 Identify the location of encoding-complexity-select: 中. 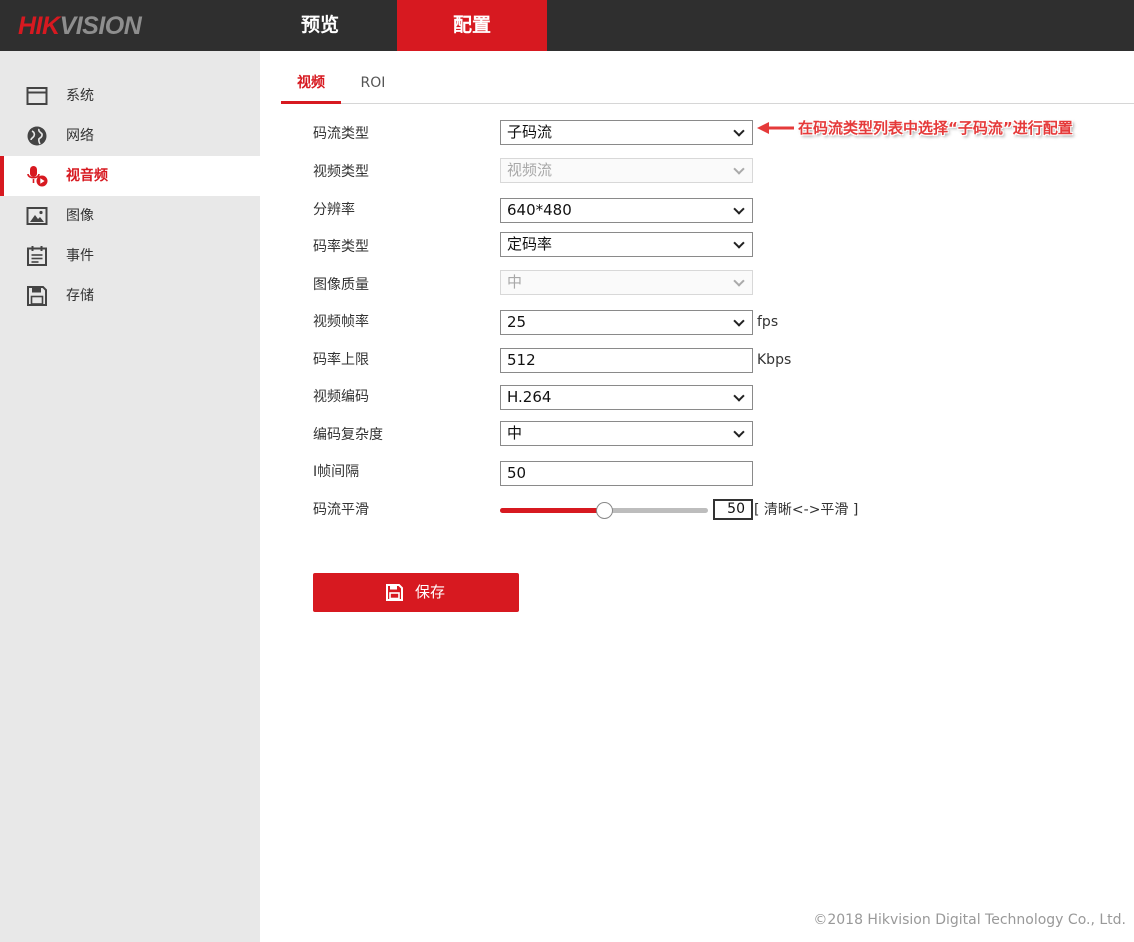
(626, 433).